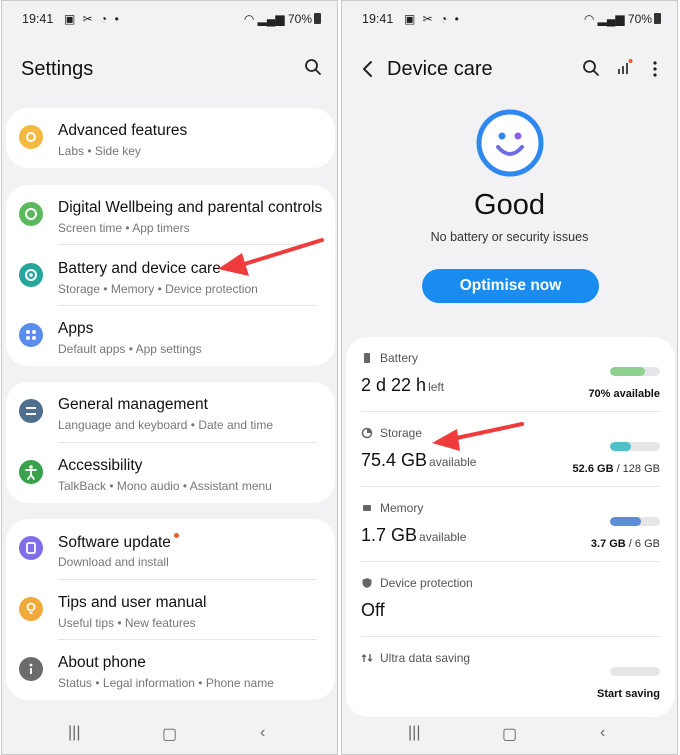  I want to click on item-subtitle: Labs • Side key, so click(99, 151).